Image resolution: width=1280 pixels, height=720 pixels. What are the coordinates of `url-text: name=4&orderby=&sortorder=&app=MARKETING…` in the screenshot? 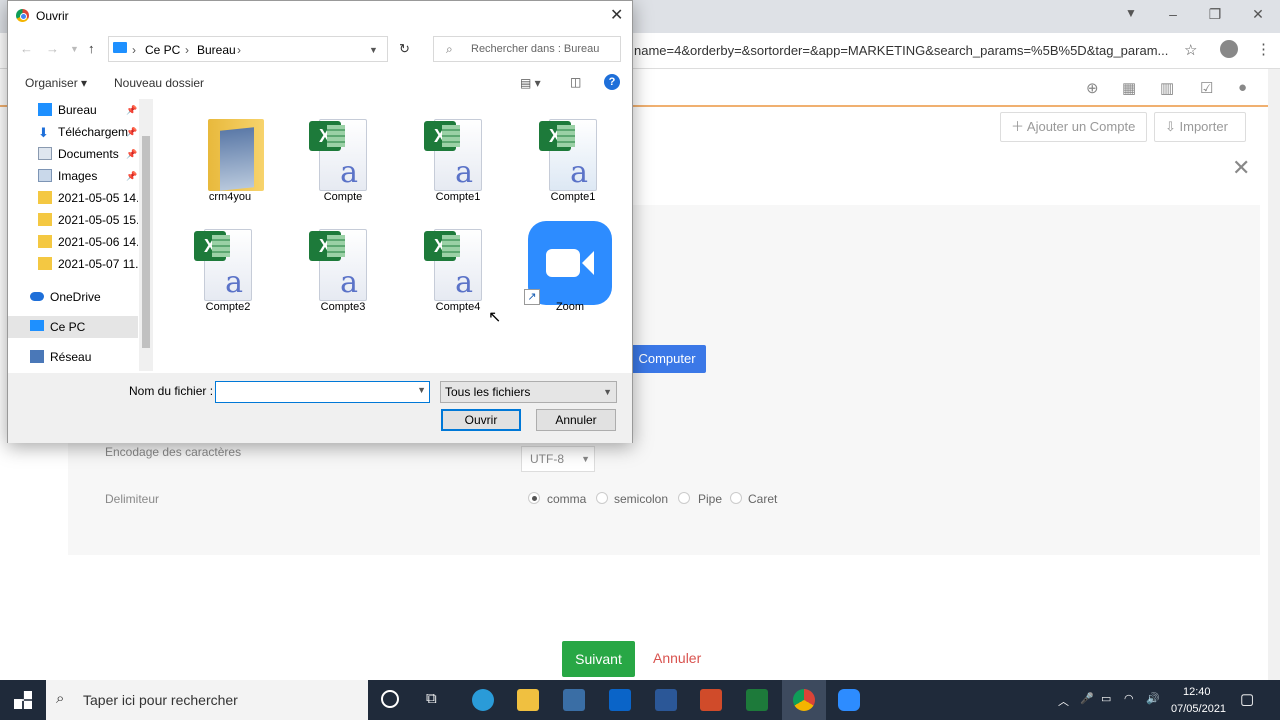 It's located at (904, 50).